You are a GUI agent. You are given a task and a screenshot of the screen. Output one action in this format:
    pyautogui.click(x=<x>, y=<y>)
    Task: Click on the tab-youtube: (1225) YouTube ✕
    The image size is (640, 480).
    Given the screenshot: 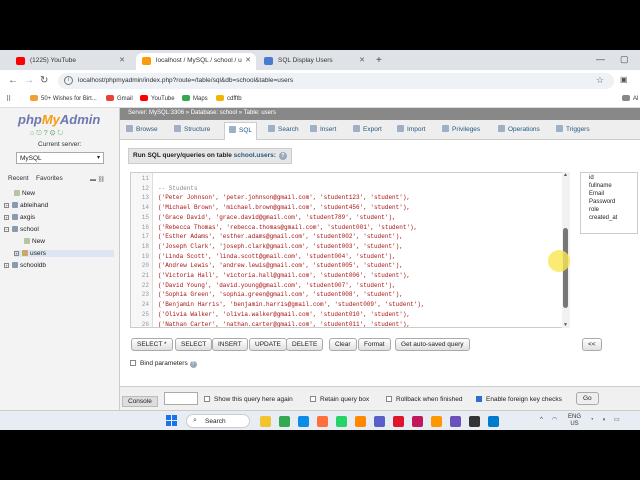 What is the action you would take?
    pyautogui.click(x=70, y=61)
    